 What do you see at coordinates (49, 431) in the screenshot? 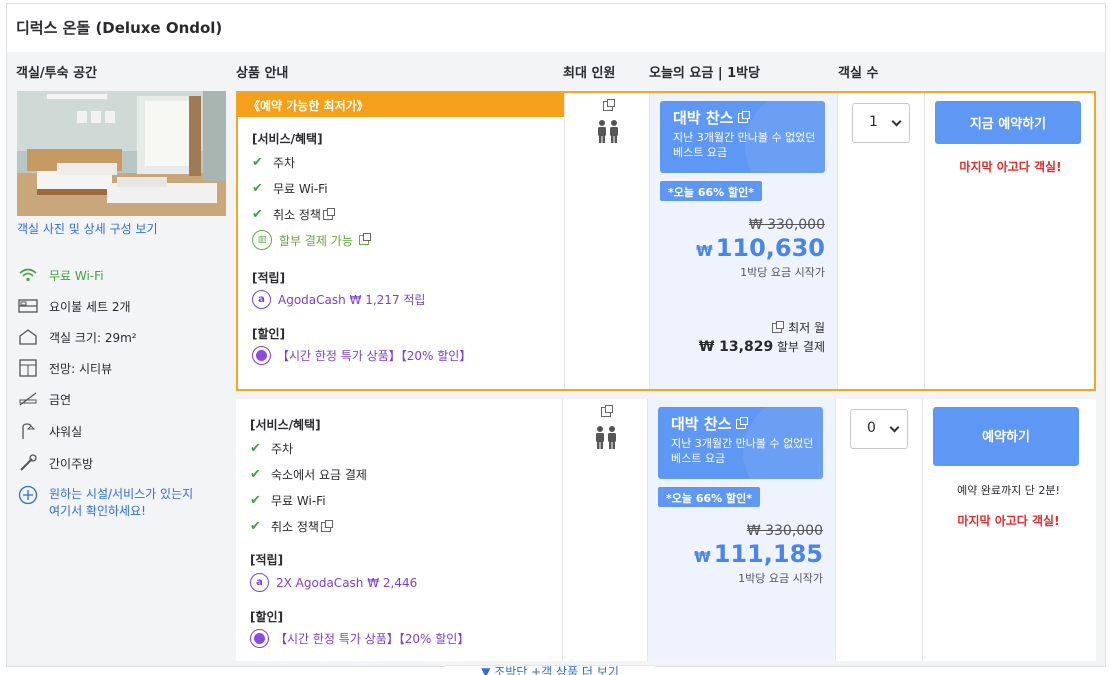
I see `amenity-shower: 샤워실` at bounding box center [49, 431].